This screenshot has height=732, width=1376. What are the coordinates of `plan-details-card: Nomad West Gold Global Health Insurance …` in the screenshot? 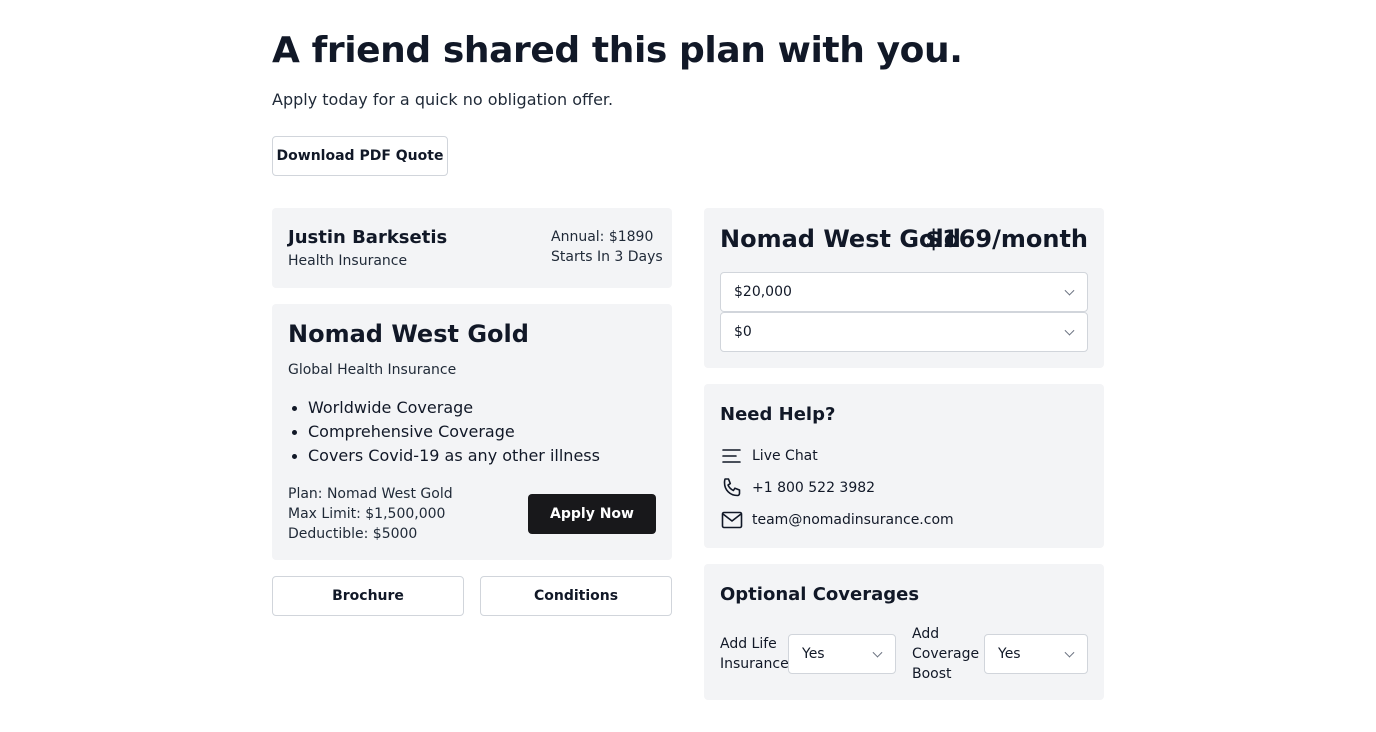 It's located at (472, 432).